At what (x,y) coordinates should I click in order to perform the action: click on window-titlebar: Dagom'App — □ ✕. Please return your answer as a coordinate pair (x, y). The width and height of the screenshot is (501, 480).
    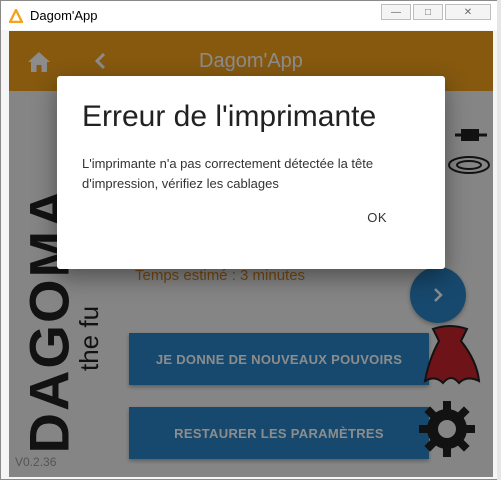
    Looking at the image, I should click on (250, 15).